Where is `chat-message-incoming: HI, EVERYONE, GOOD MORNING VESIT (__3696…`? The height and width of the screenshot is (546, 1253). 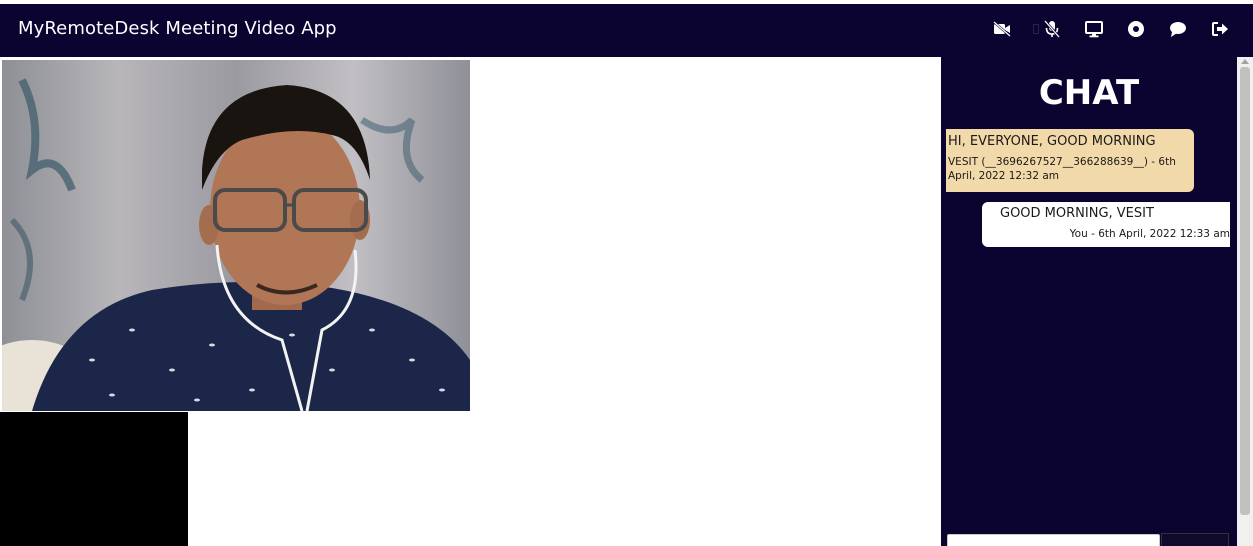
chat-message-incoming: HI, EVERYONE, GOOD MORNING VESIT (__3696… is located at coordinates (1070, 160).